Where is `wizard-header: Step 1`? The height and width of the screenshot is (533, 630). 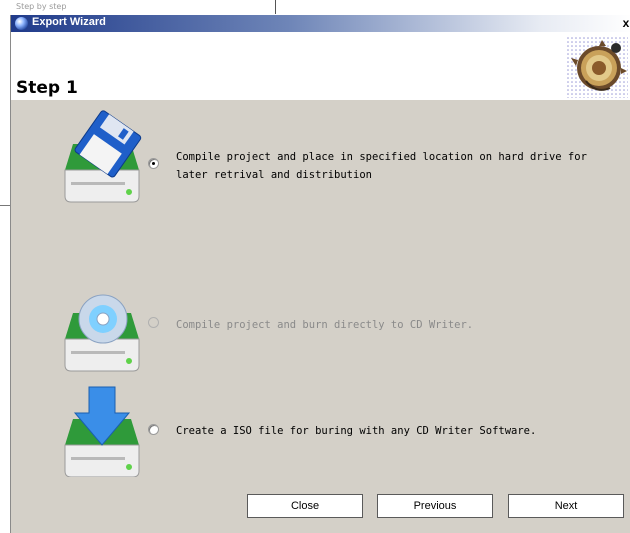
wizard-header: Step 1 is located at coordinates (320, 66).